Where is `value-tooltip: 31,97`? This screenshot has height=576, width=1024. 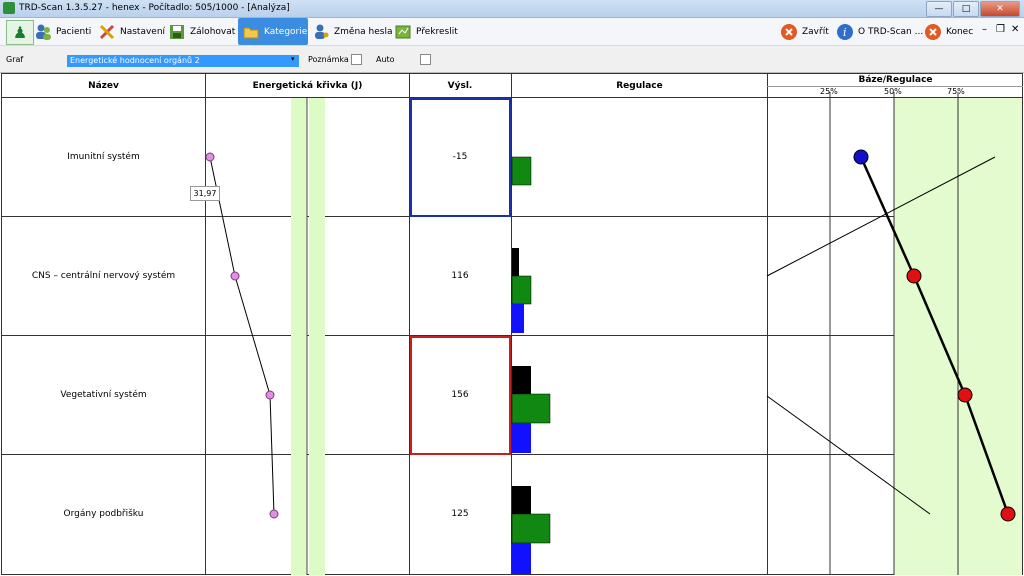
value-tooltip: 31,97 is located at coordinates (205, 193).